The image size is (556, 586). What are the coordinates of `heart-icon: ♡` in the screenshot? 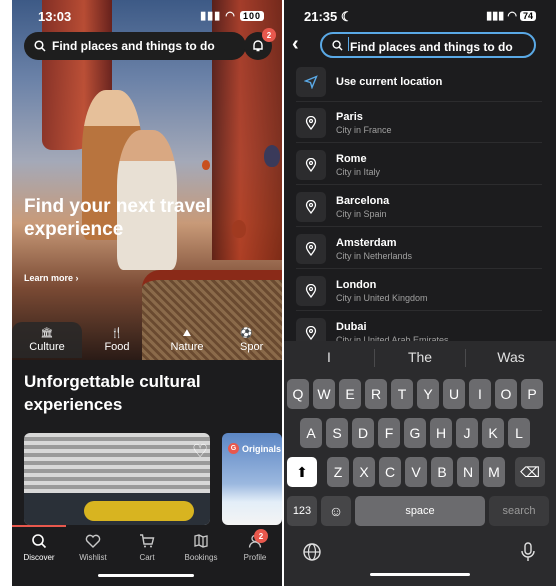 It's located at (200, 451).